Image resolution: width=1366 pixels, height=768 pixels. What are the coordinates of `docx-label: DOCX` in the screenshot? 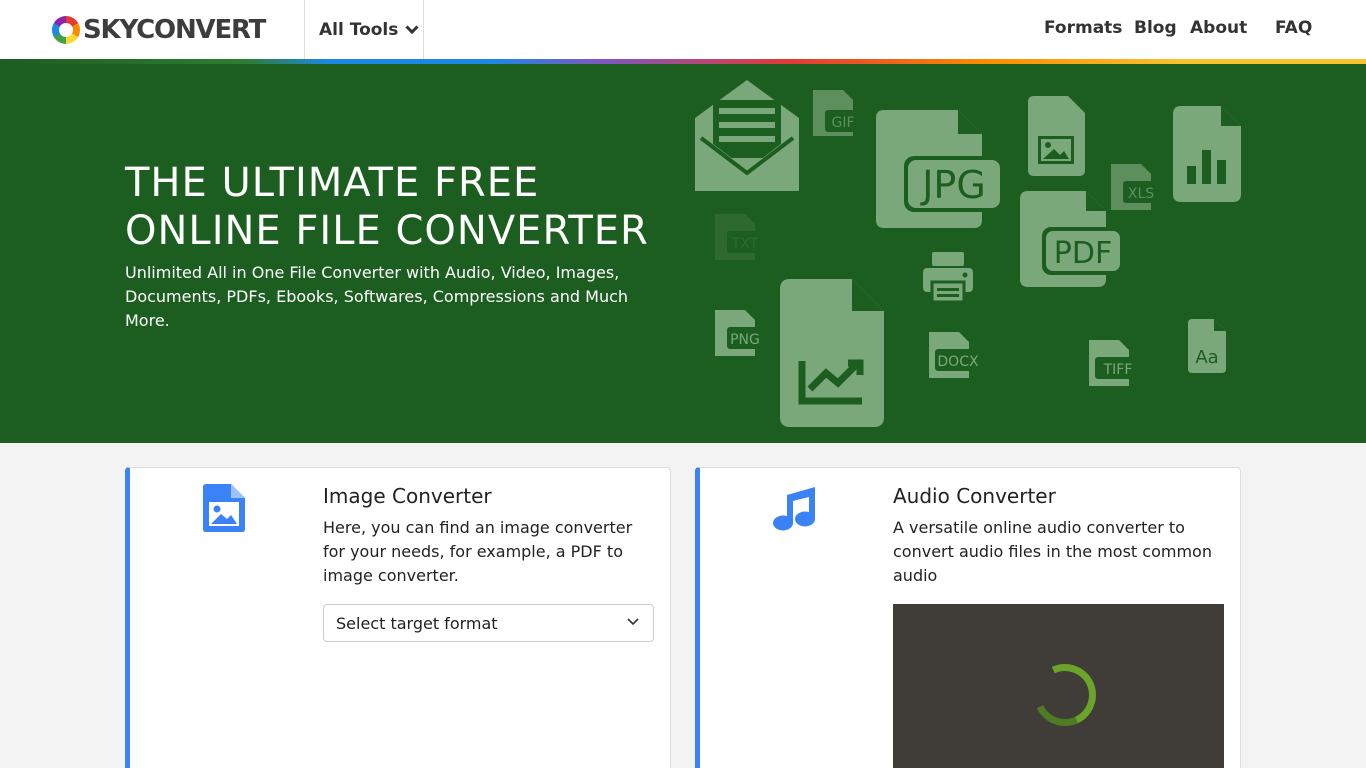 It's located at (958, 362).